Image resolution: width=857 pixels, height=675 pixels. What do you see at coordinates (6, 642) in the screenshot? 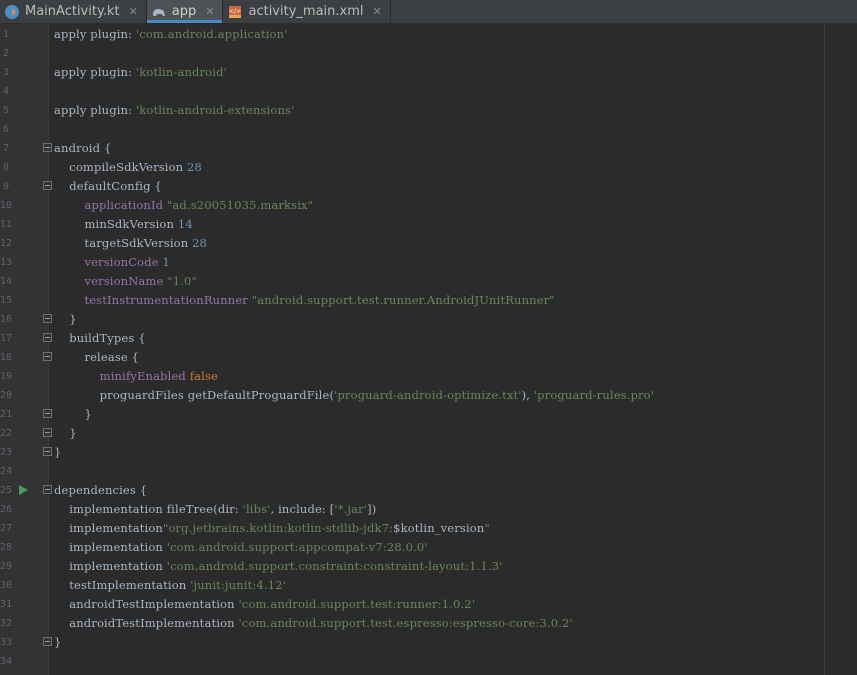
I see `line-number: 33` at bounding box center [6, 642].